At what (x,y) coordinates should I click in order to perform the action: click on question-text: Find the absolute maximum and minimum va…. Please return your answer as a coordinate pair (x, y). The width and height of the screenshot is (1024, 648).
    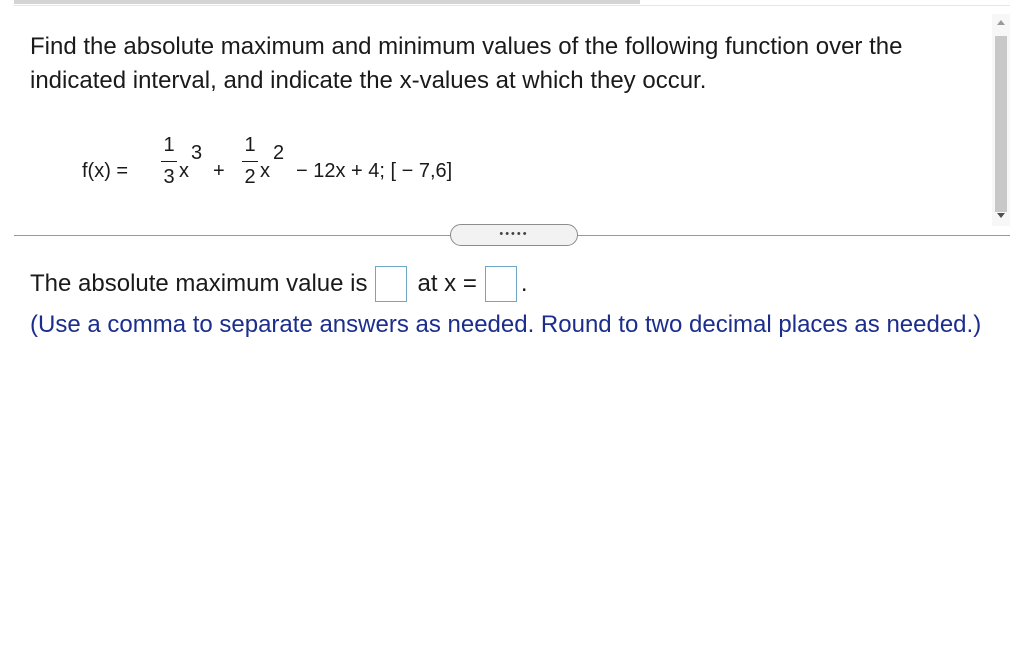
    Looking at the image, I should click on (466, 63).